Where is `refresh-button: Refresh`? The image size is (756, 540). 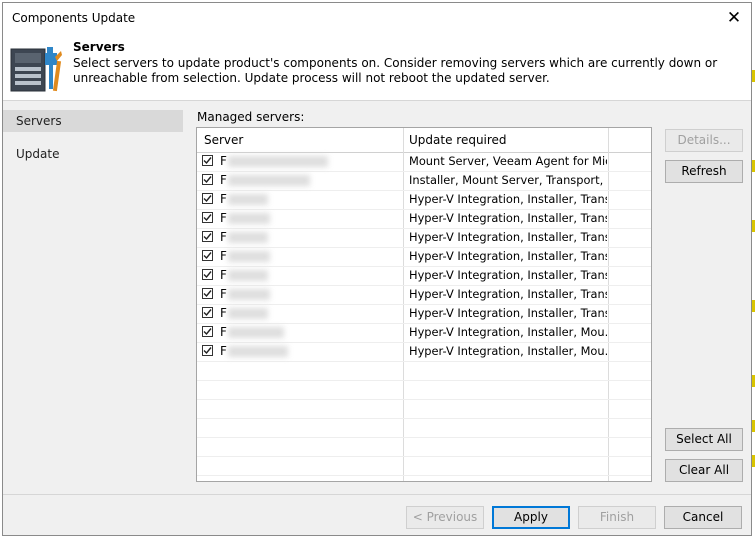
refresh-button: Refresh is located at coordinates (704, 171).